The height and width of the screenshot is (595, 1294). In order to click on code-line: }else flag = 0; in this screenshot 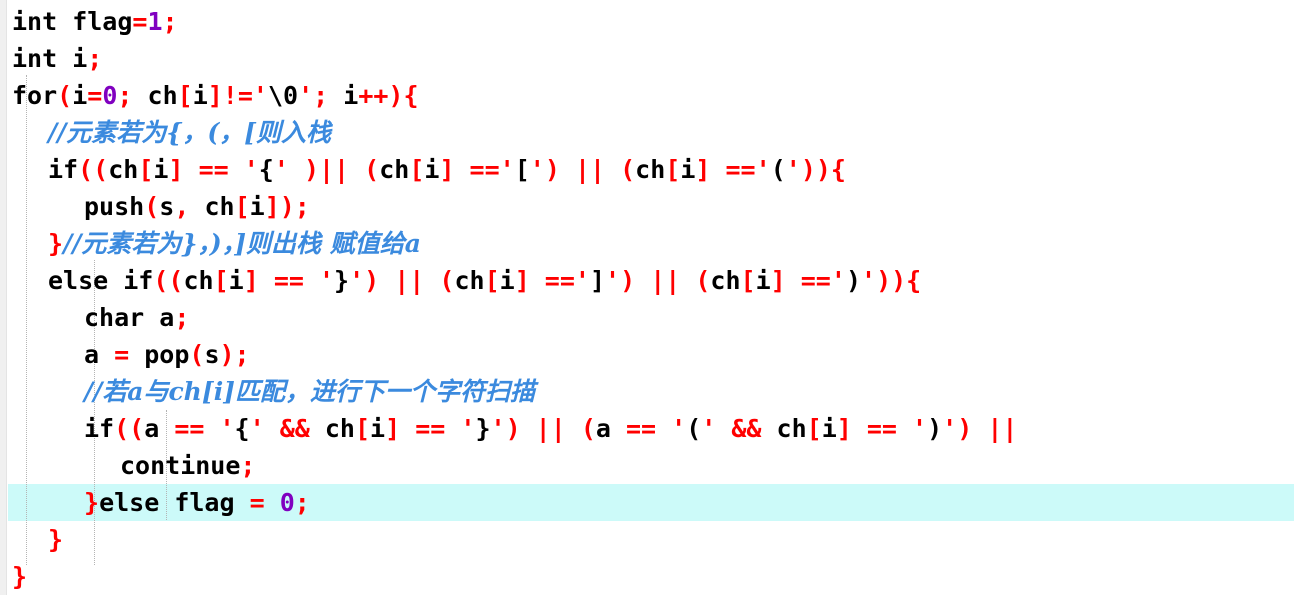, I will do `click(159, 502)`.